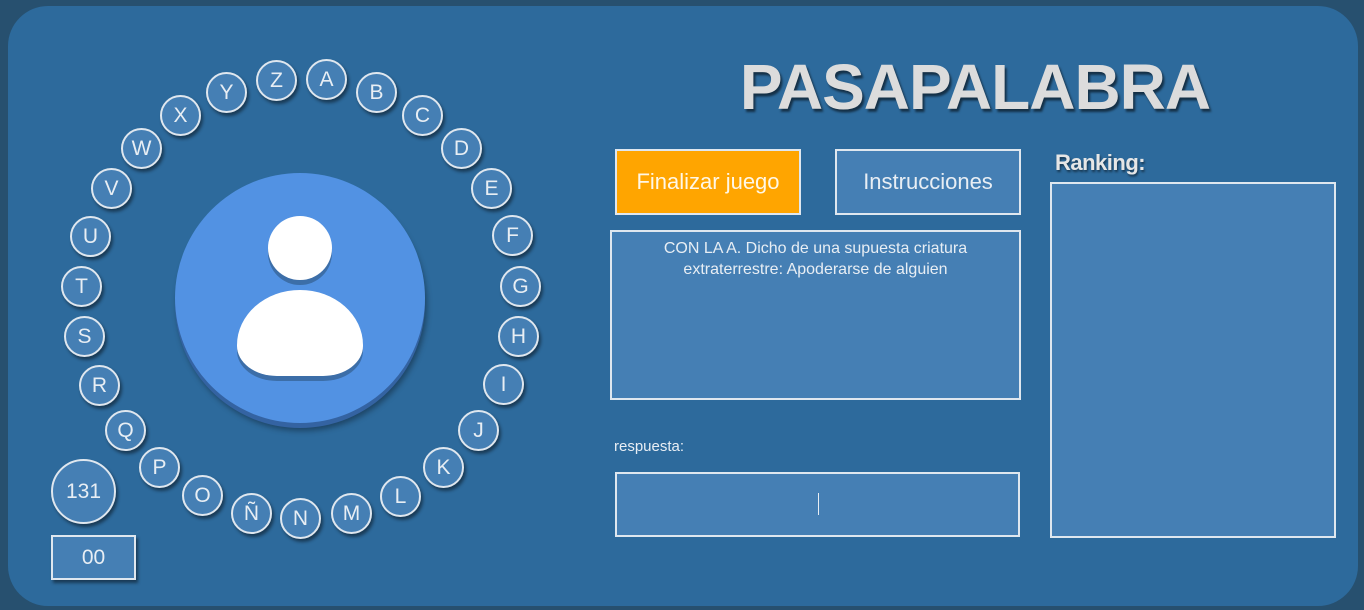 Image resolution: width=1364 pixels, height=610 pixels. Describe the element at coordinates (461, 148) in the screenshot. I see `letter-tile-d: D` at that location.